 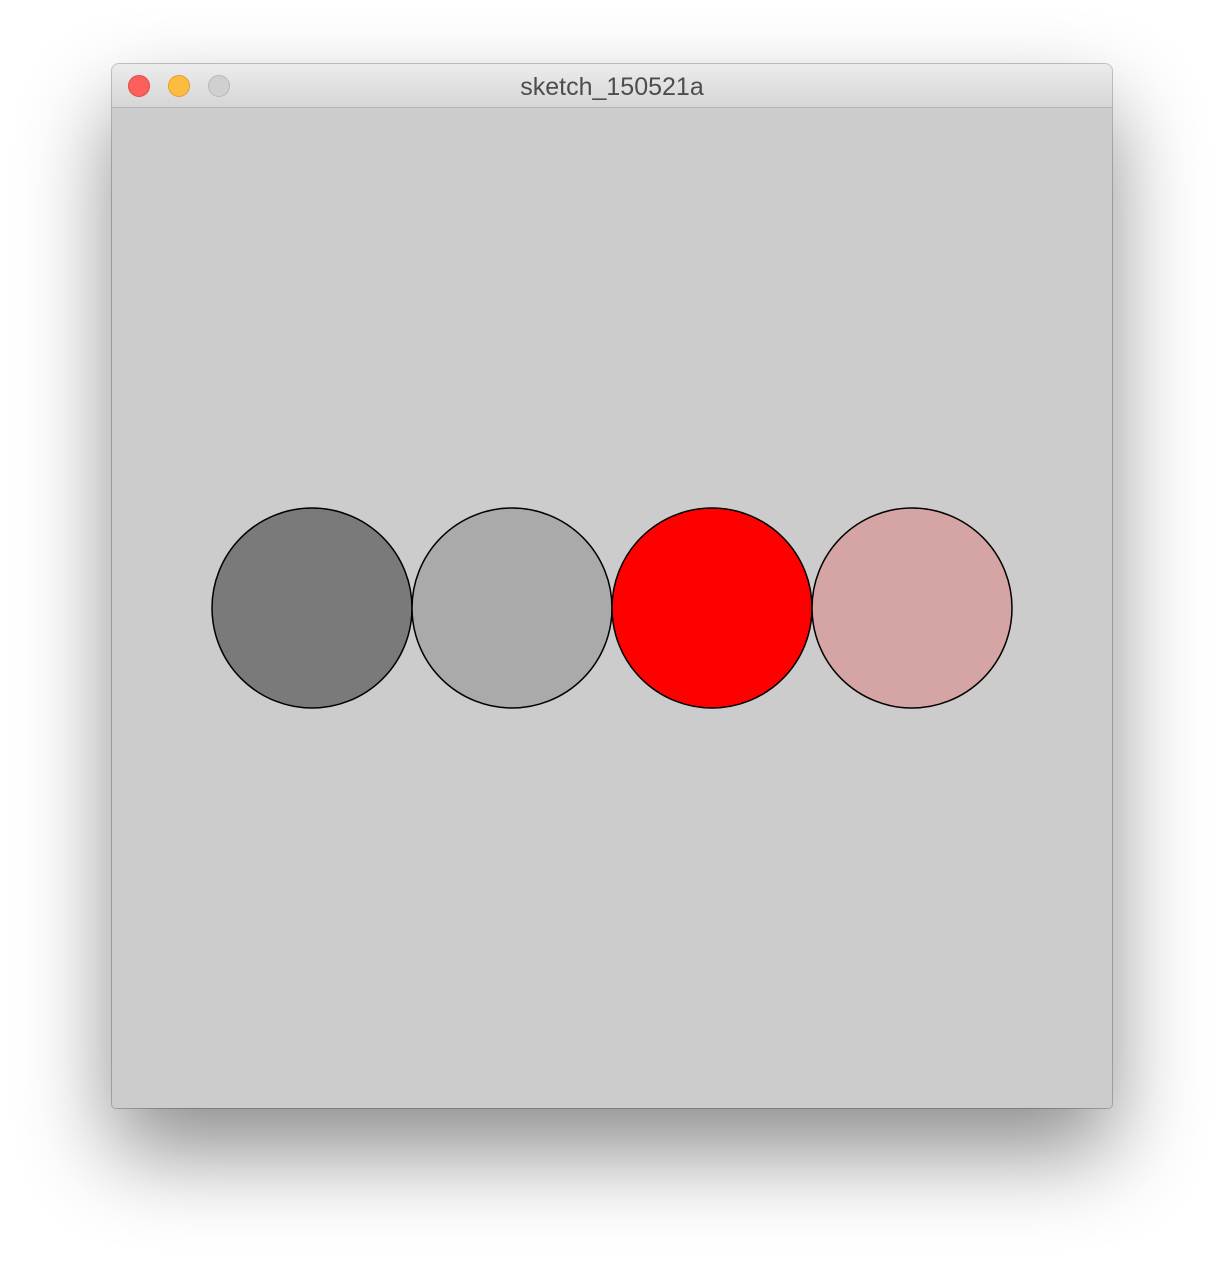 I want to click on circles-drawing, so click(x=612, y=608).